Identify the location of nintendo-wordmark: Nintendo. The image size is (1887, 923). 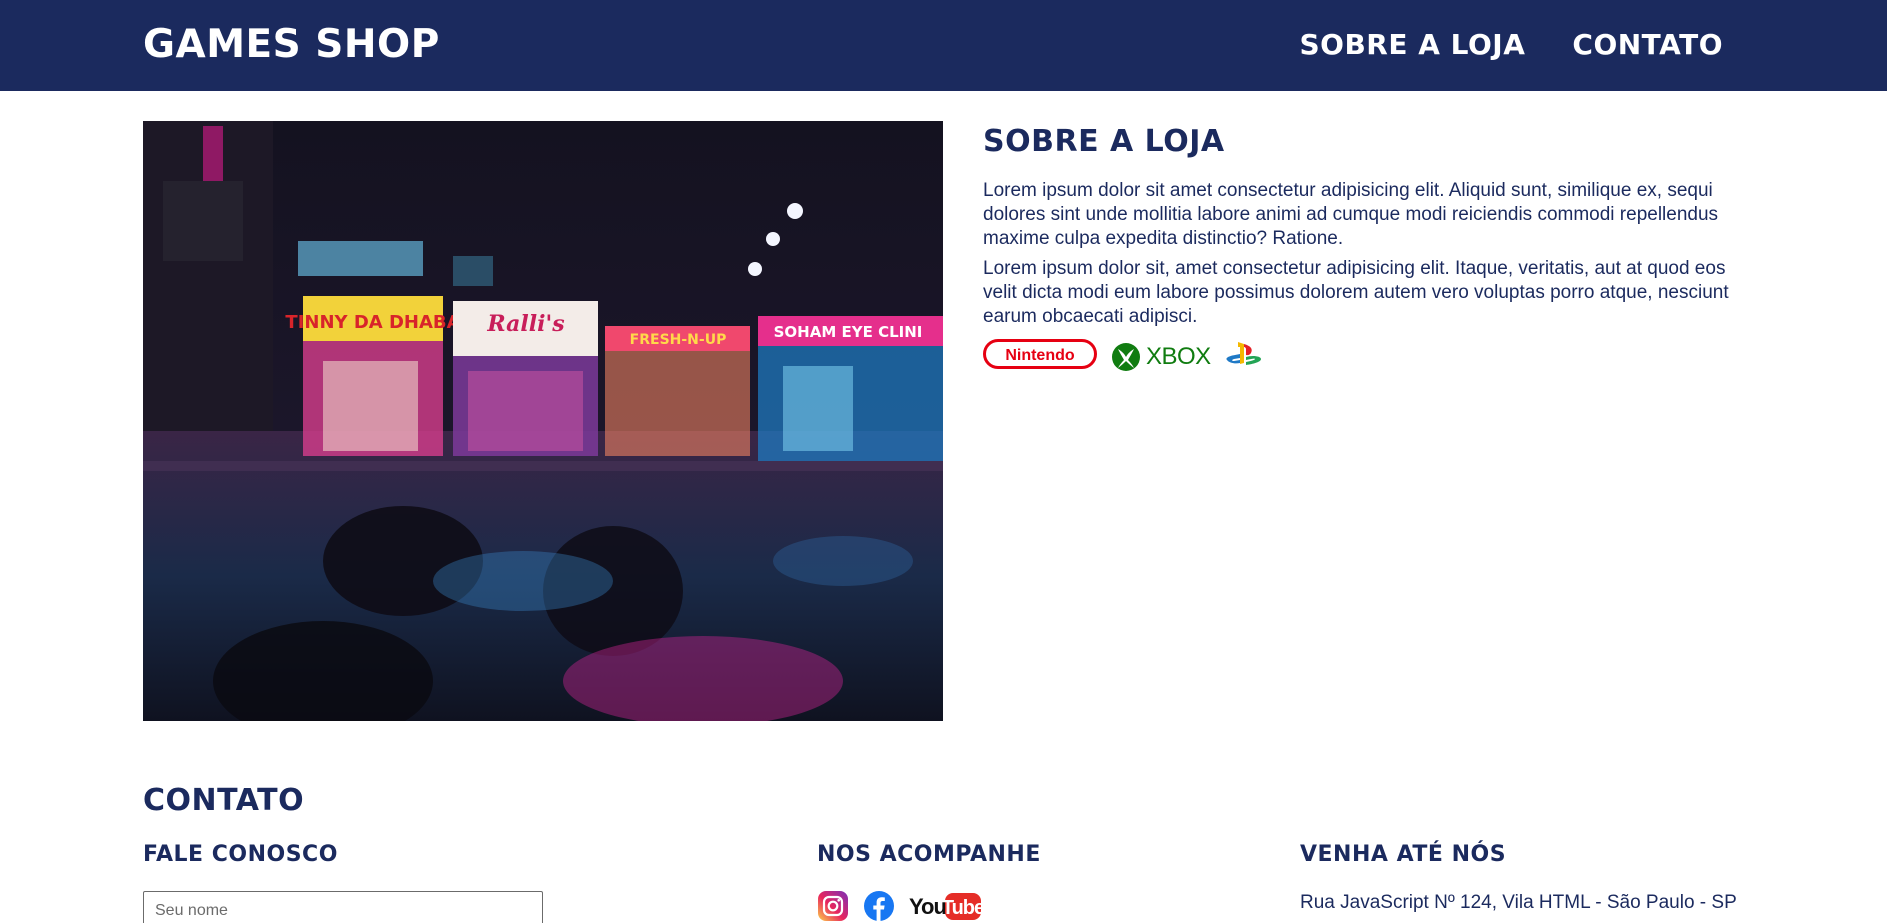
(1040, 355).